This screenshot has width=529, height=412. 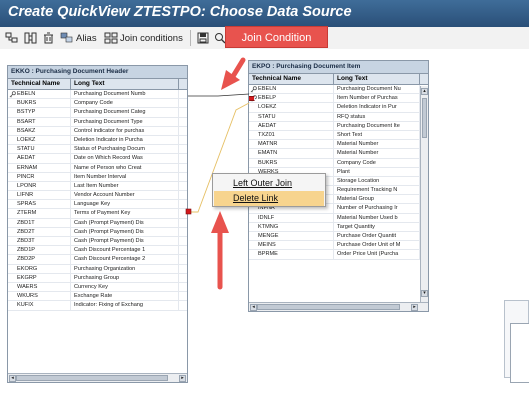 I want to click on ekpo-long-text: Short Text, so click(x=377, y=135).